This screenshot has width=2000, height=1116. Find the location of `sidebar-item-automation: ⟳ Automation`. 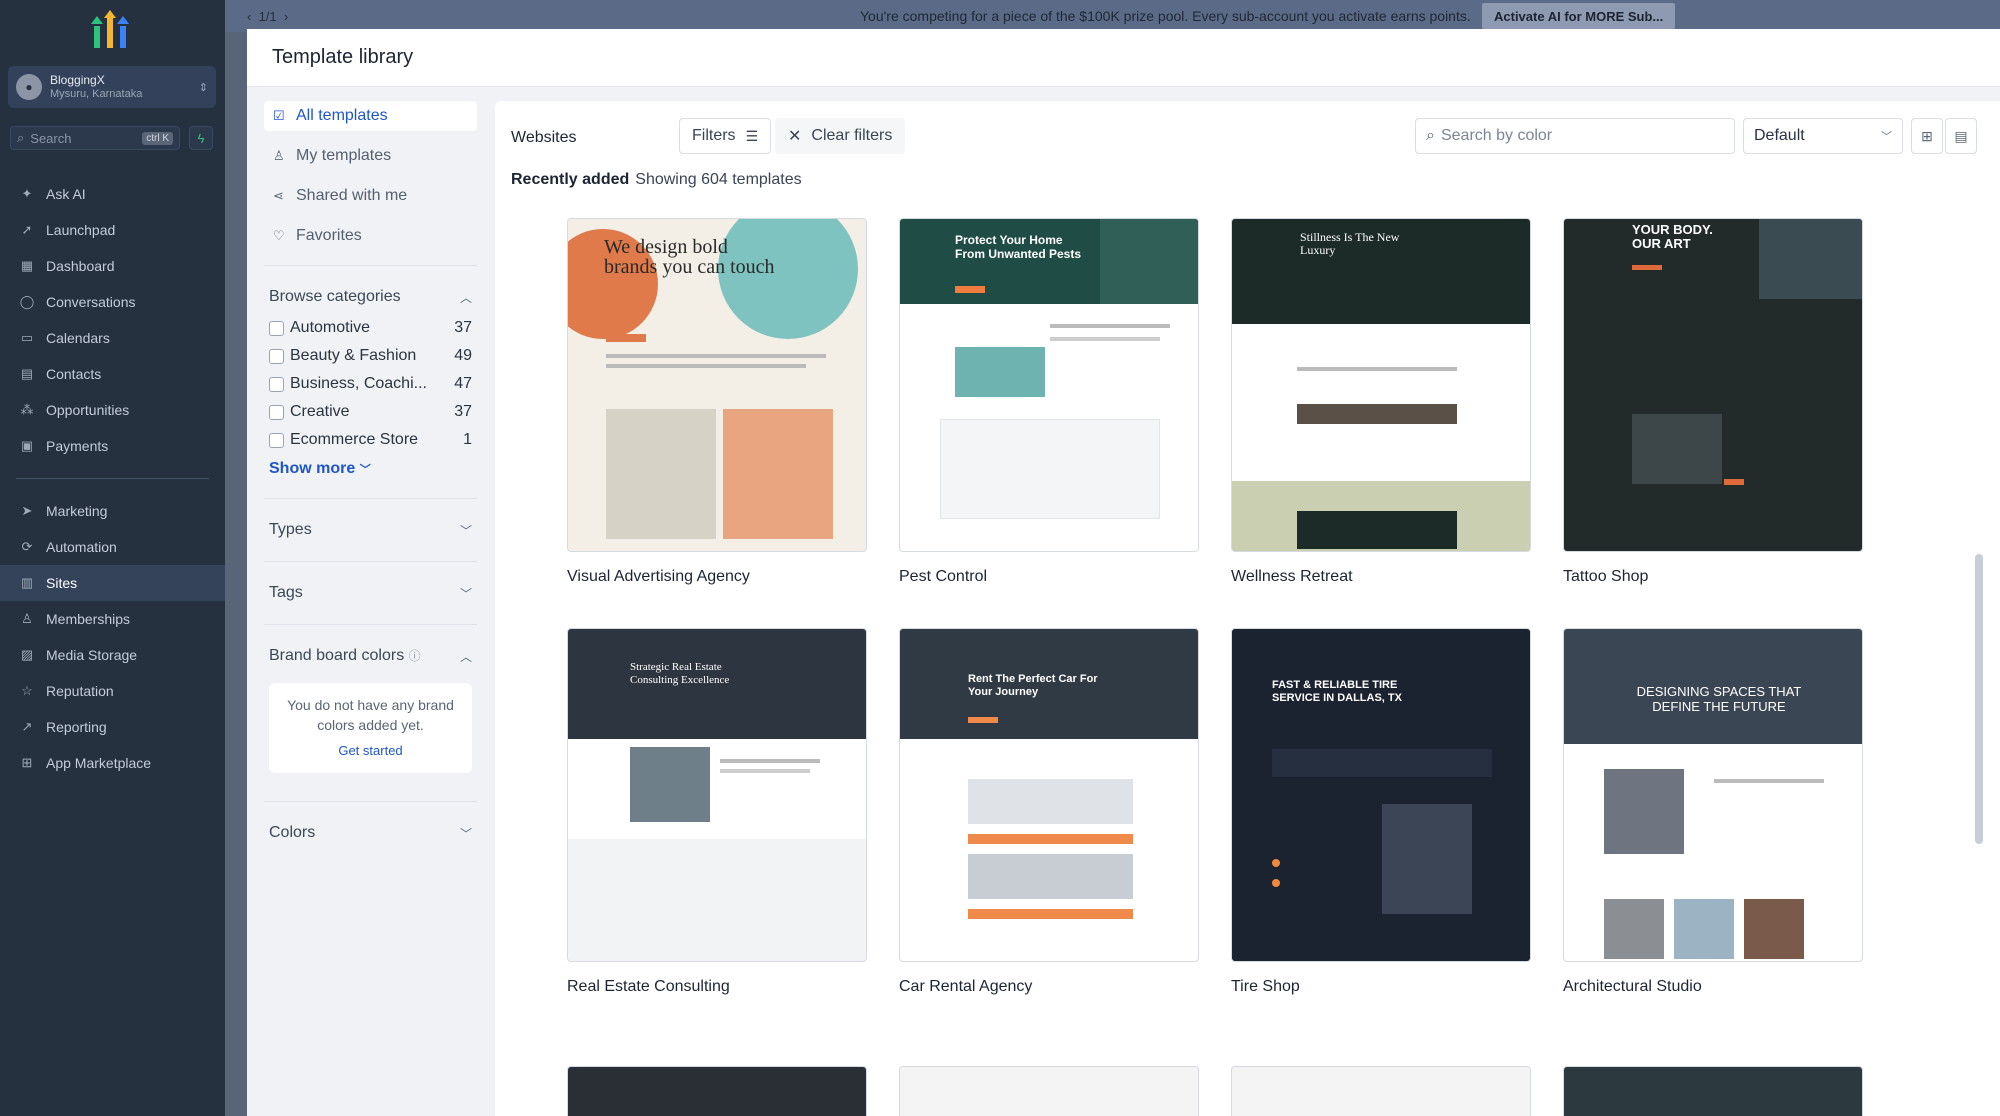

sidebar-item-automation: ⟳ Automation is located at coordinates (112, 547).